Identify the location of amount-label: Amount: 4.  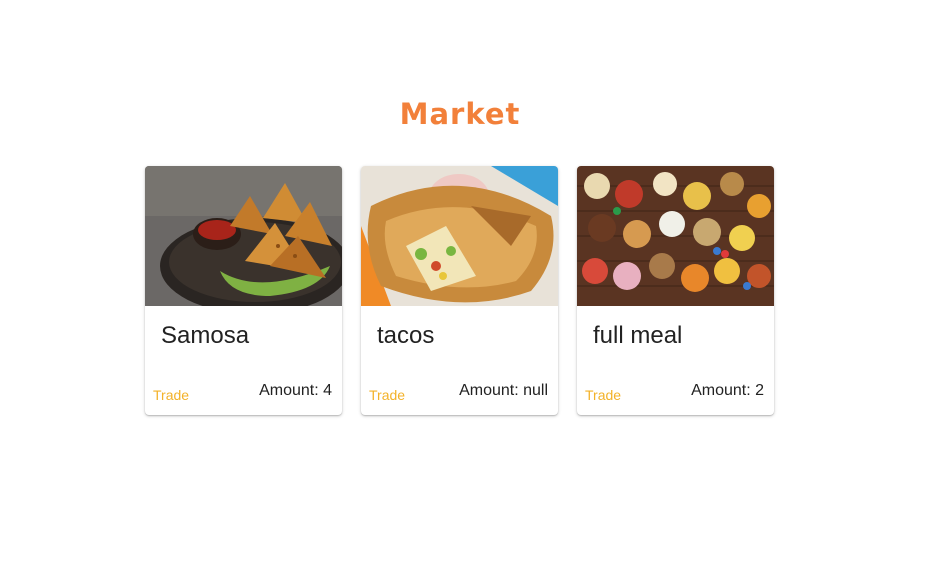
(295, 390).